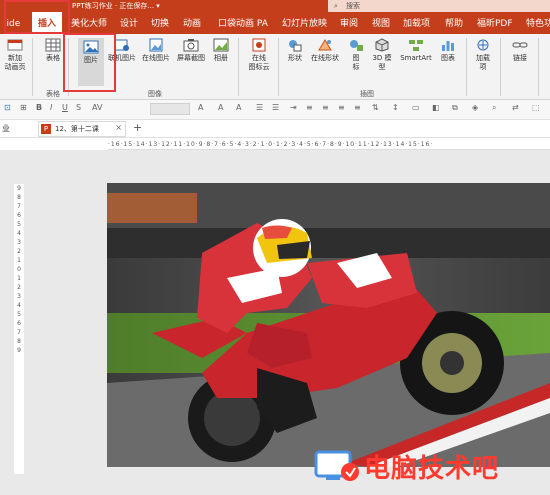 The image size is (550, 495). I want to click on vruler-mark: 9, so click(19, 350).